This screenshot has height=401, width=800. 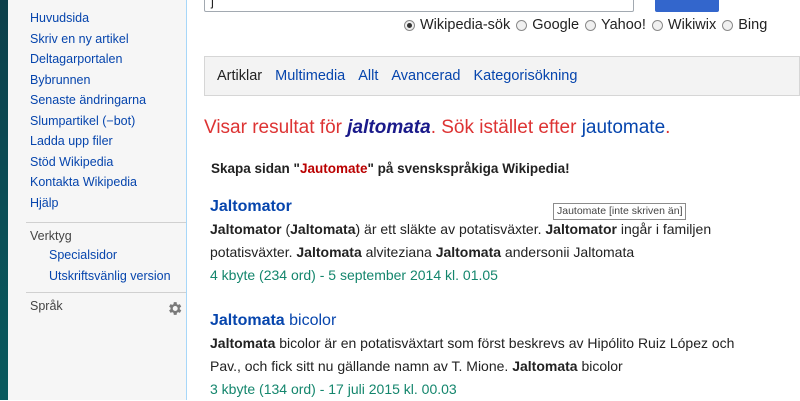 What do you see at coordinates (88, 162) in the screenshot?
I see `sidebar-item-donate: Stöd Wikipedia` at bounding box center [88, 162].